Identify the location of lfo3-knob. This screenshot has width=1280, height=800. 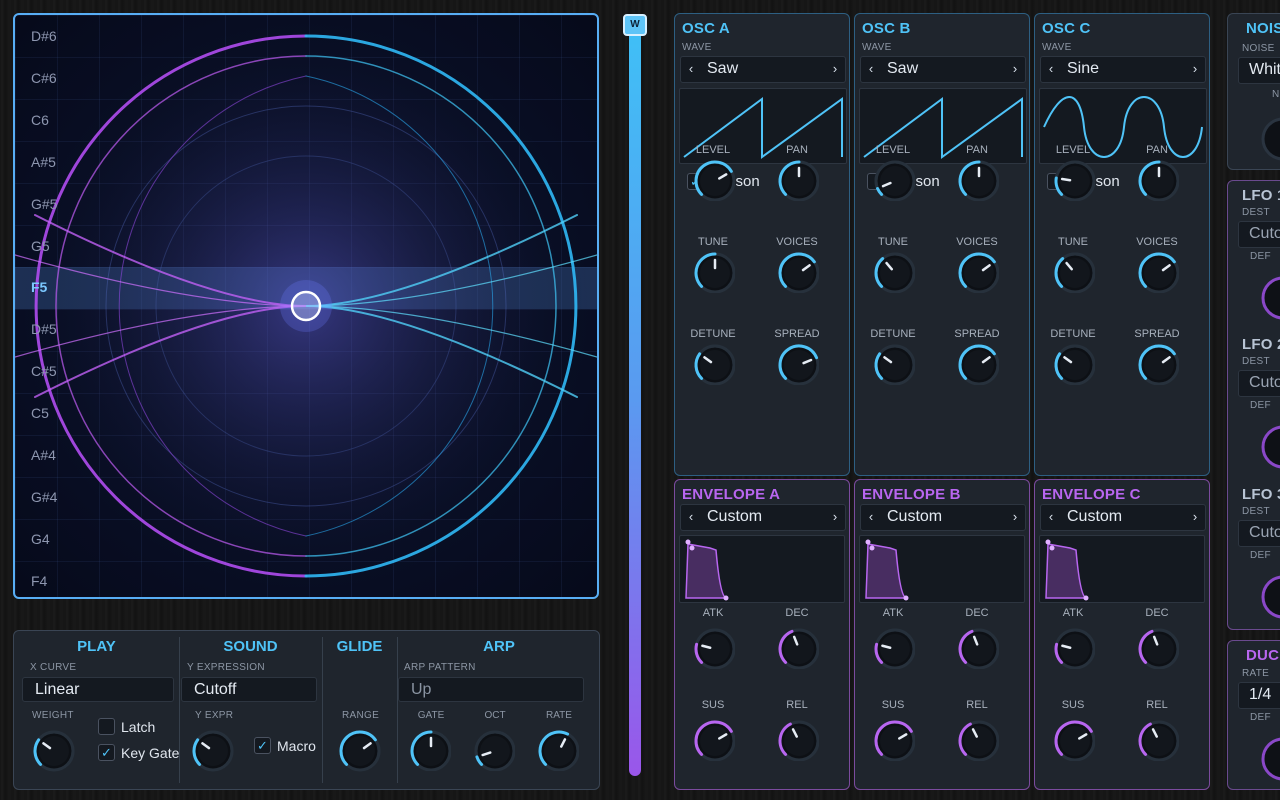
(1269, 597).